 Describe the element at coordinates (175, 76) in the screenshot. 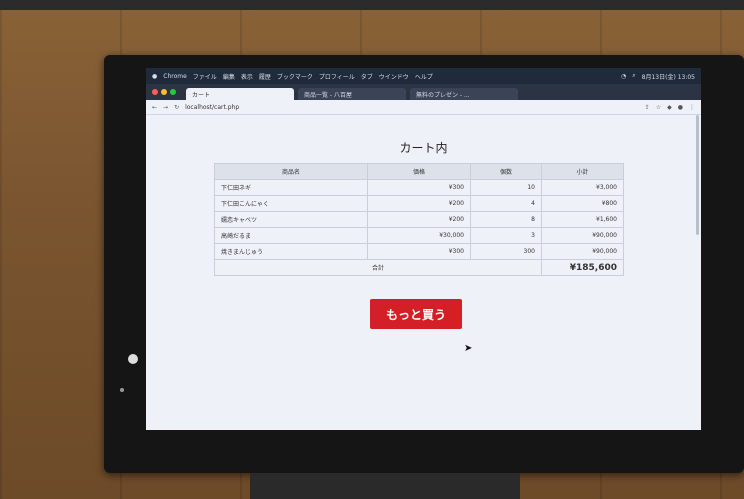

I see `menu-item: Chrome` at that location.